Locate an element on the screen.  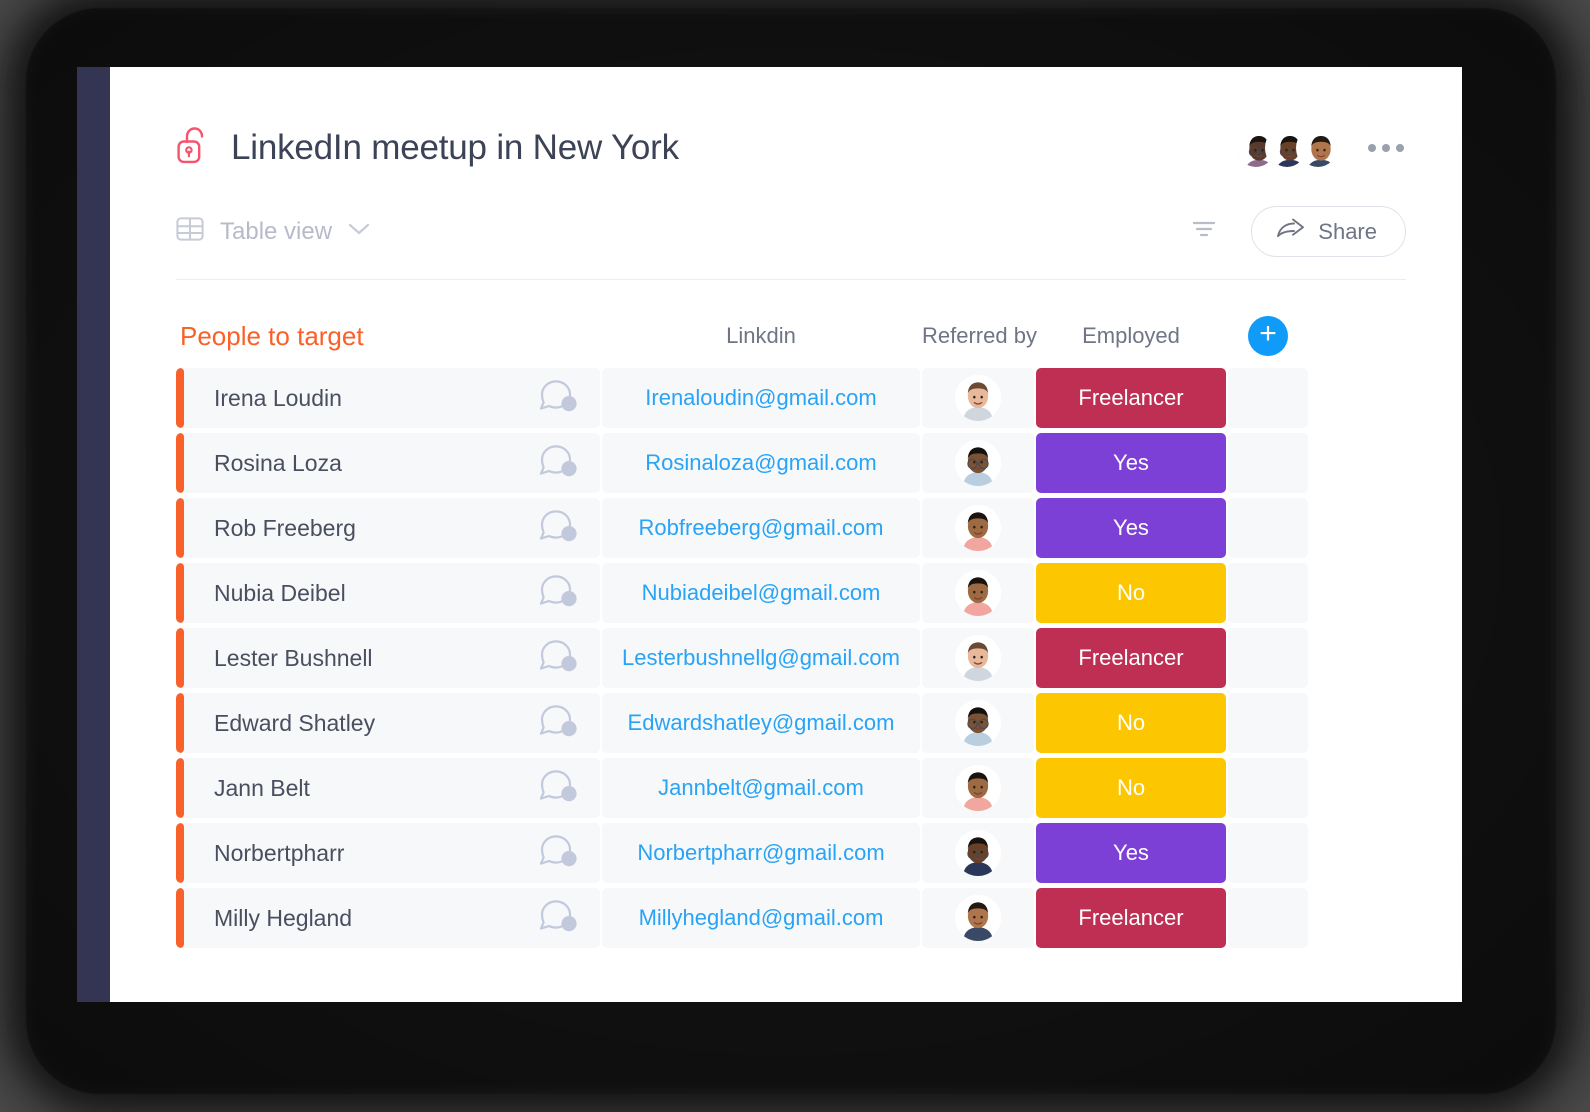
table-row: Rosina Loza Rosinaloza@gmail.com Yes is located at coordinates (791, 463).